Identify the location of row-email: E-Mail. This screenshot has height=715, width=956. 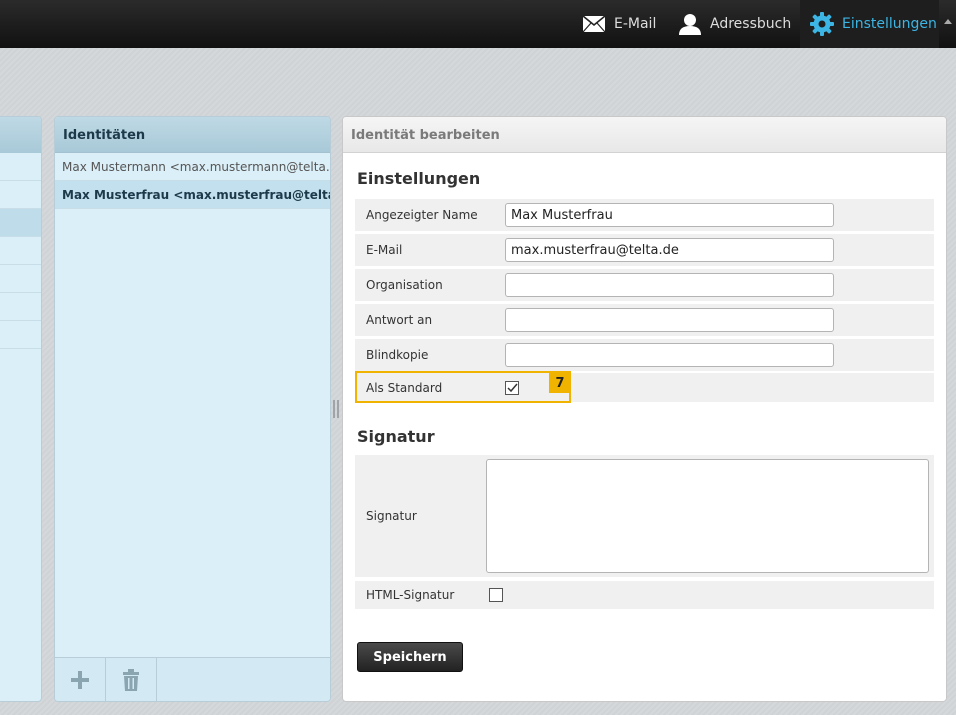
(644, 250).